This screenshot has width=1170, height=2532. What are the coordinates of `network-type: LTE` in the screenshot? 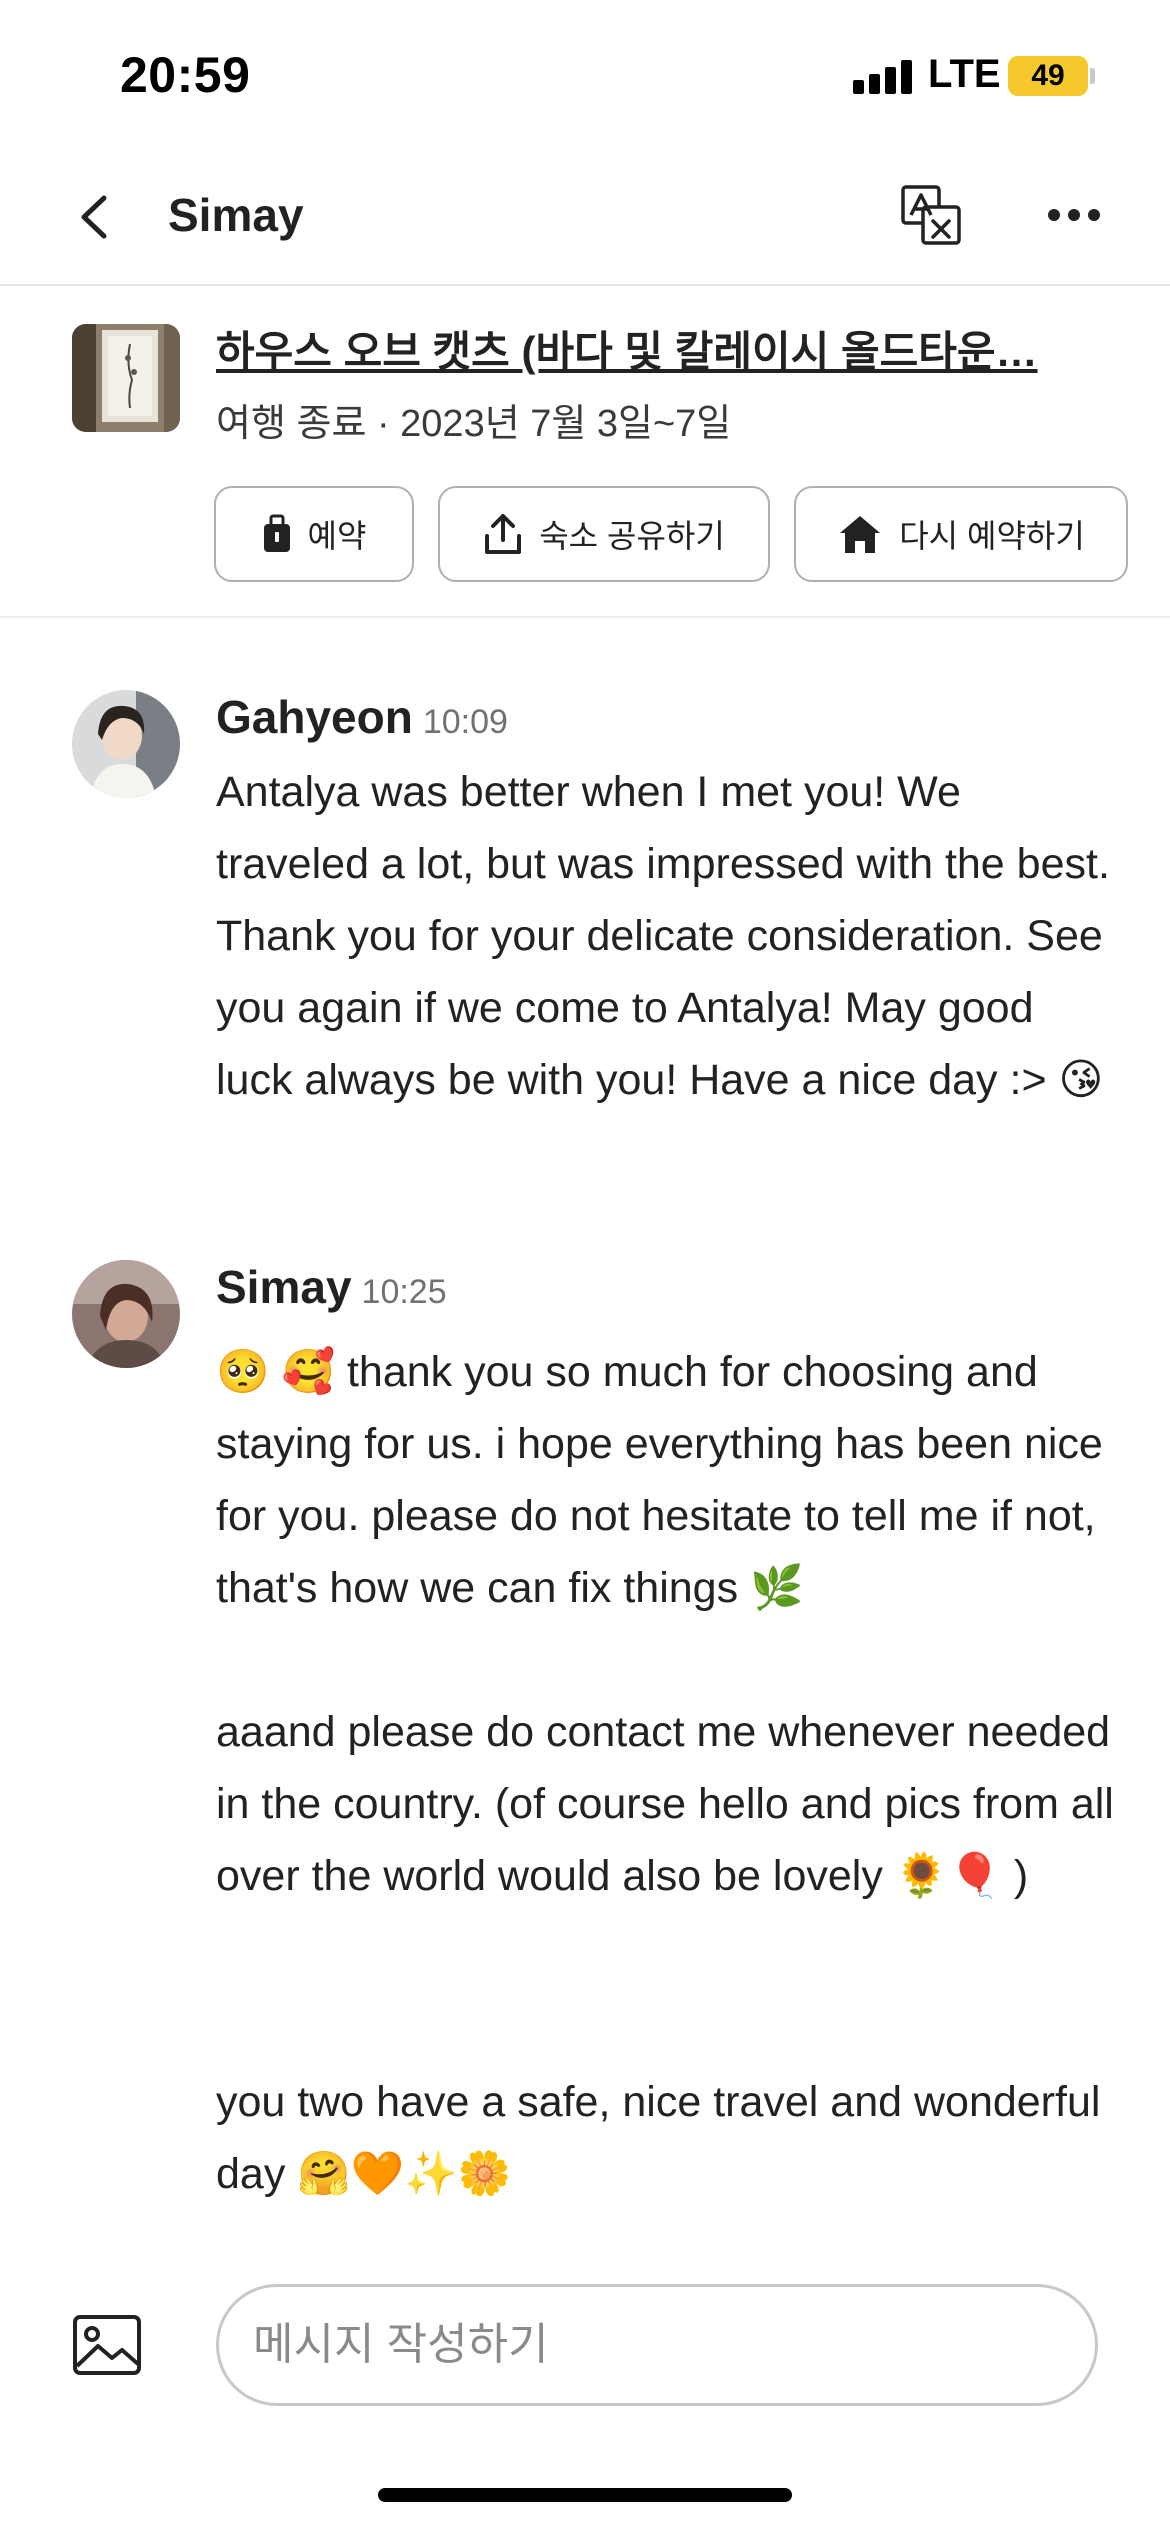 It's located at (964, 74).